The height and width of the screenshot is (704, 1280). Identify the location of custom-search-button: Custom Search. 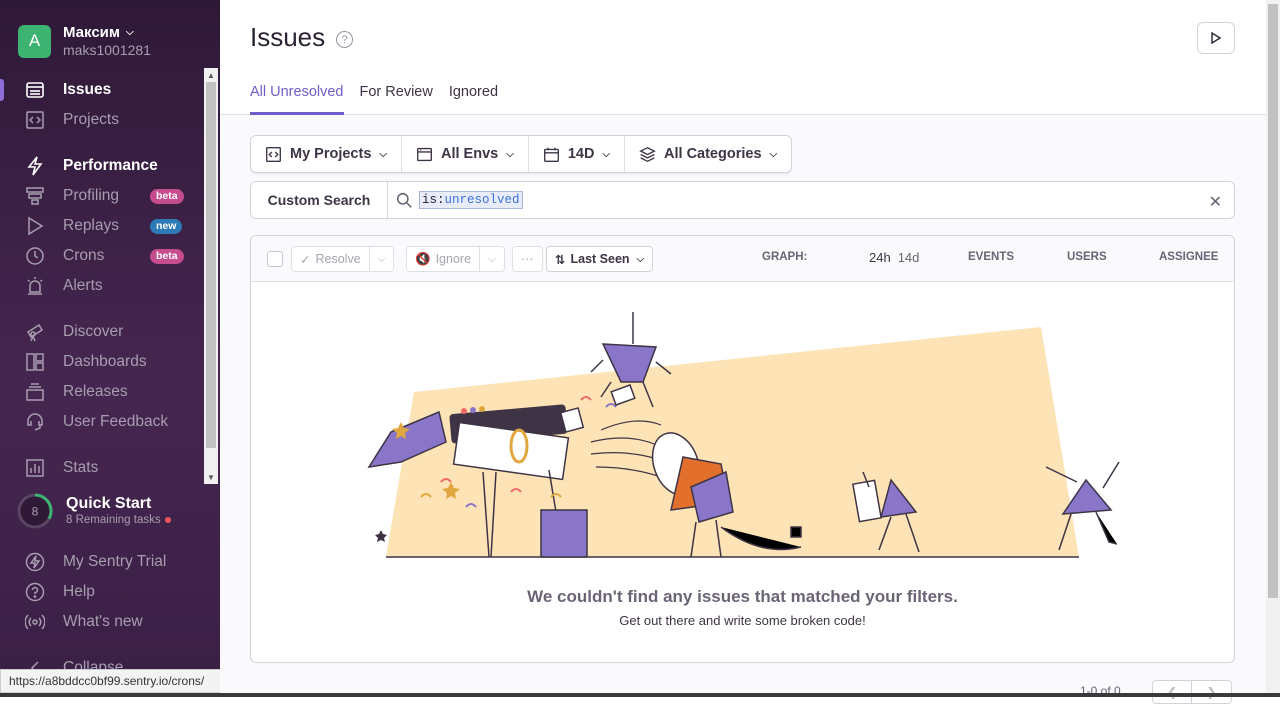
(319, 200).